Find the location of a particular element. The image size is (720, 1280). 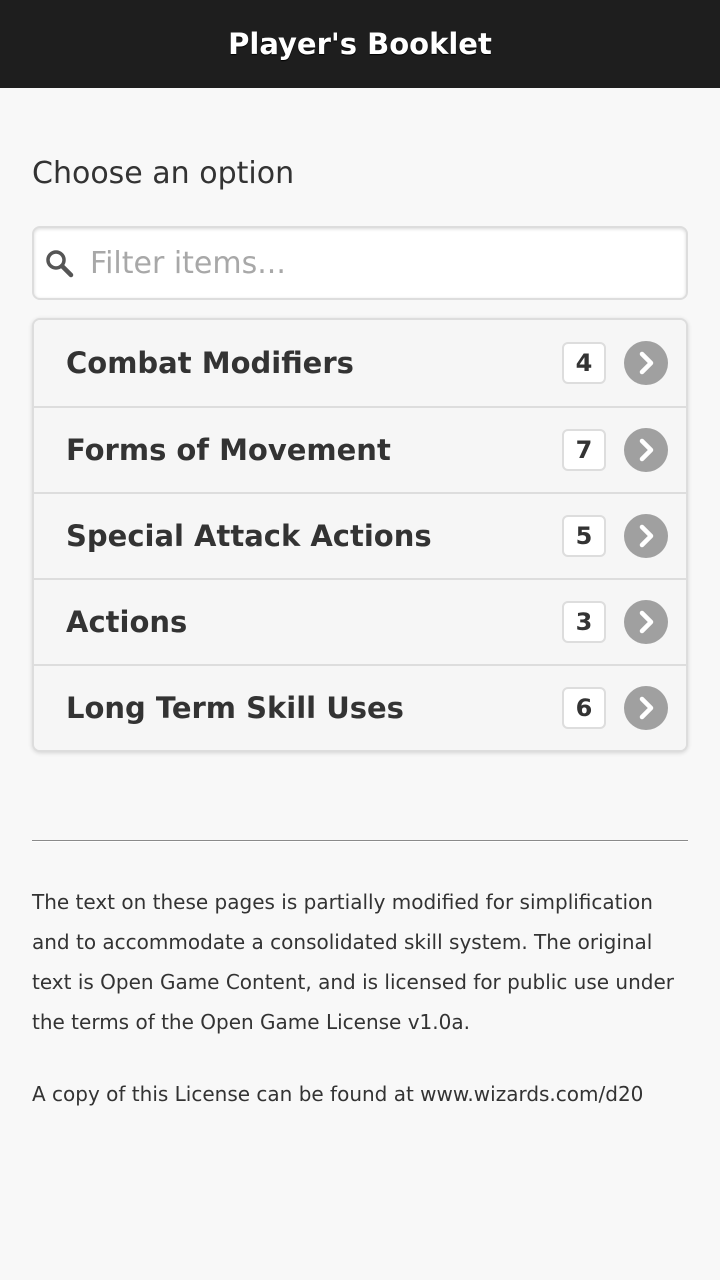

count-badge: 7 is located at coordinates (584, 450).